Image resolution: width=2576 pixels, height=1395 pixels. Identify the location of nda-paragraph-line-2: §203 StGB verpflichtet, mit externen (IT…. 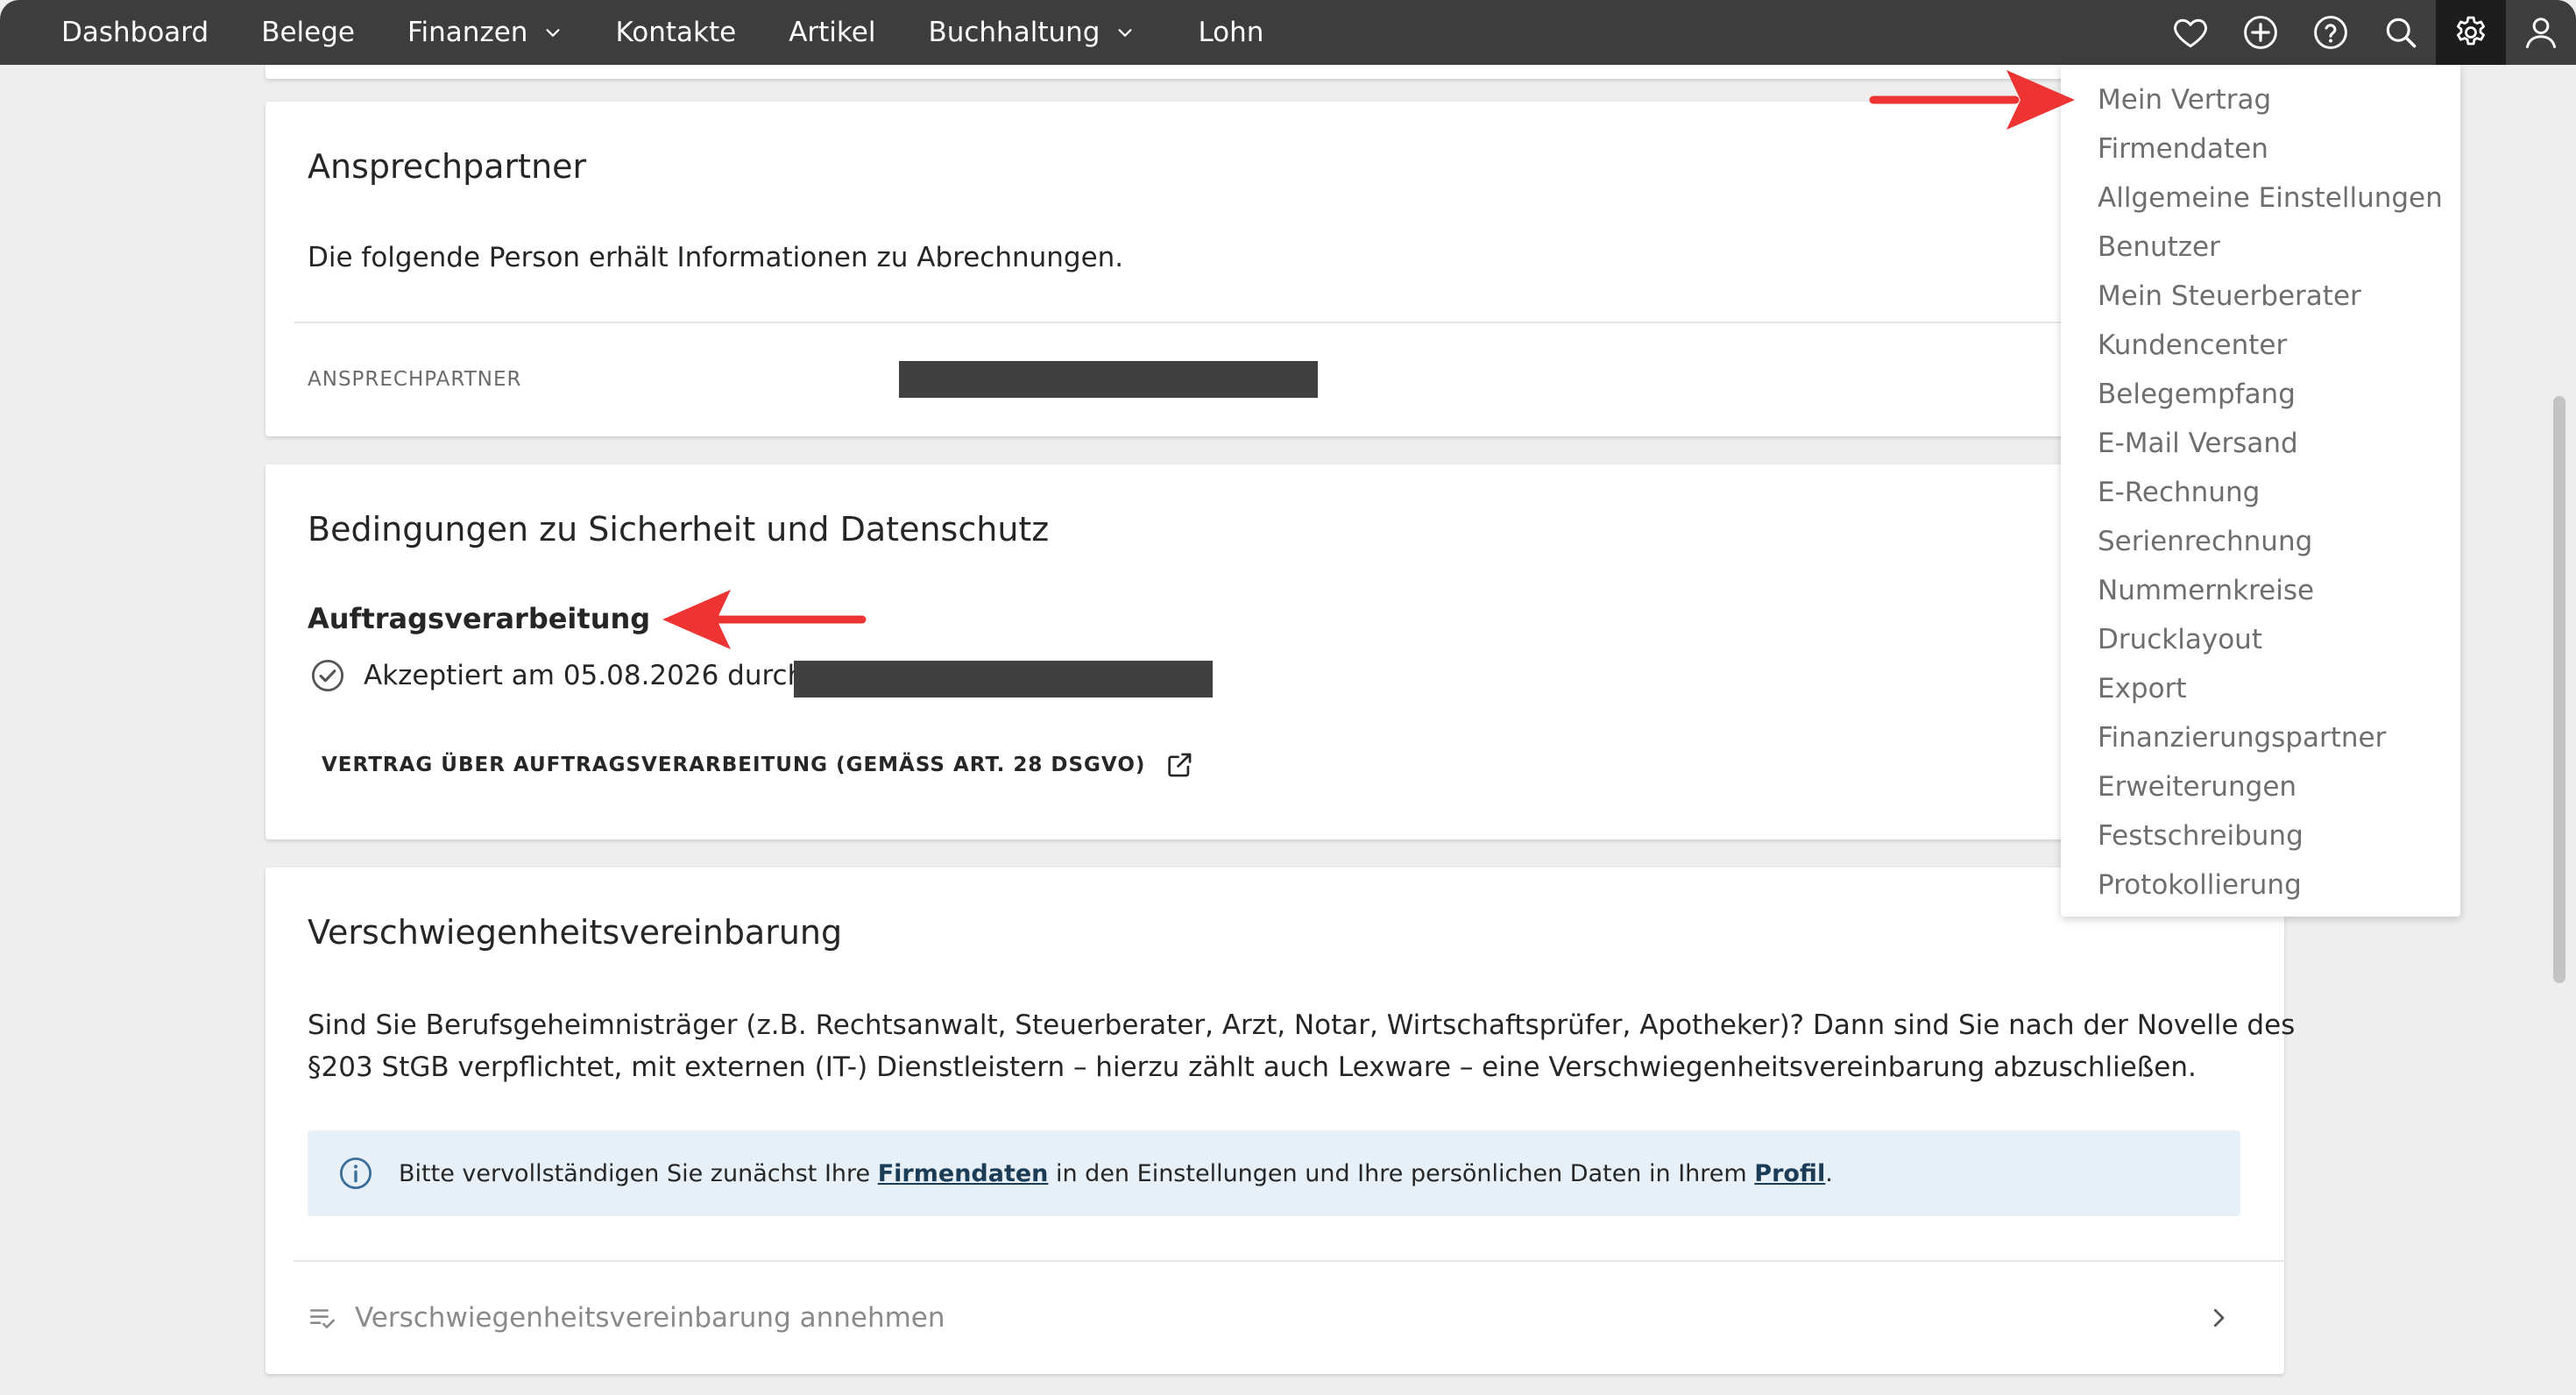
(1252, 1067).